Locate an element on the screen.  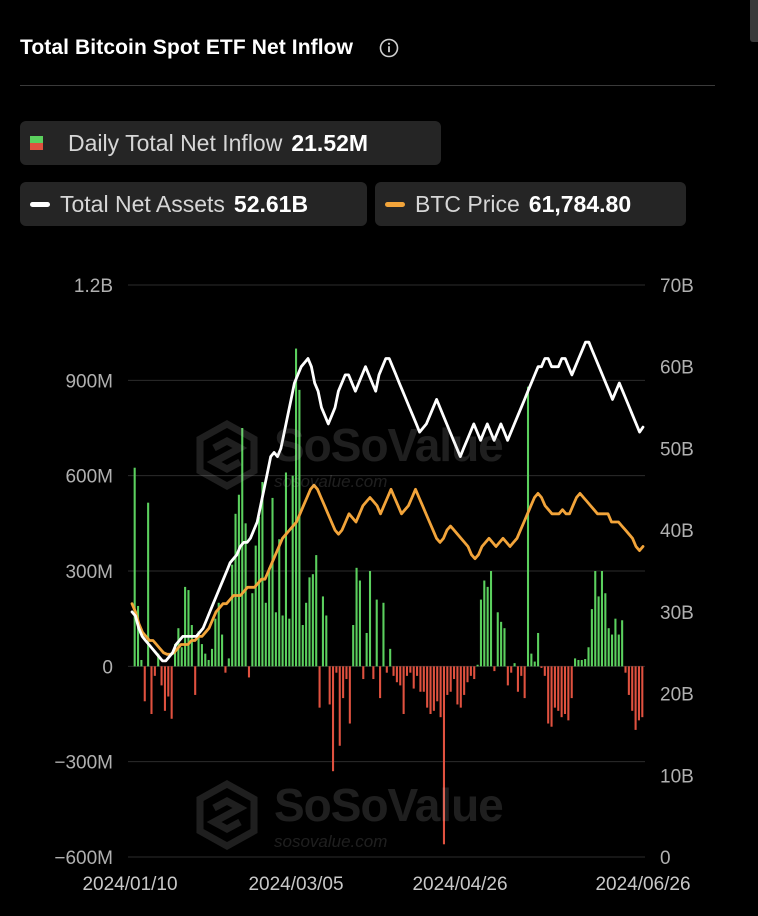
left-axis-tick: 1.2B is located at coordinates (93, 286).